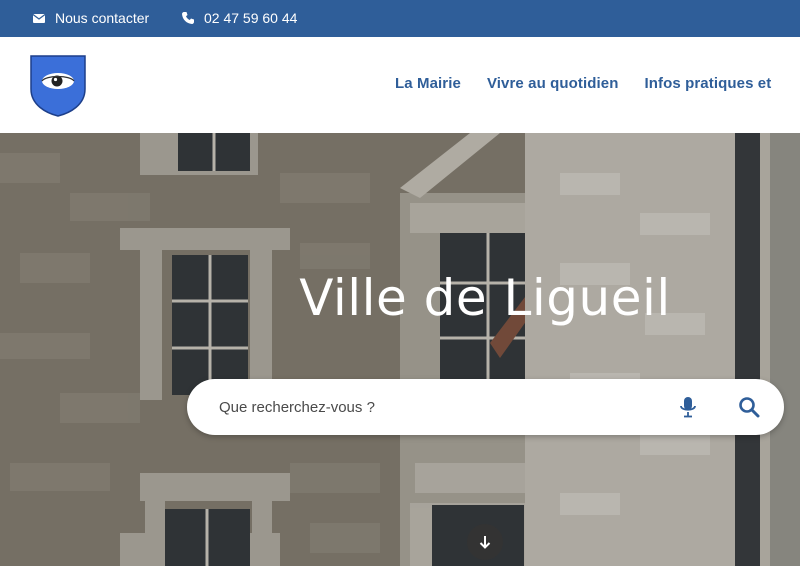 The height and width of the screenshot is (566, 800). I want to click on hero-title: Ville de Ligueil, so click(485, 298).